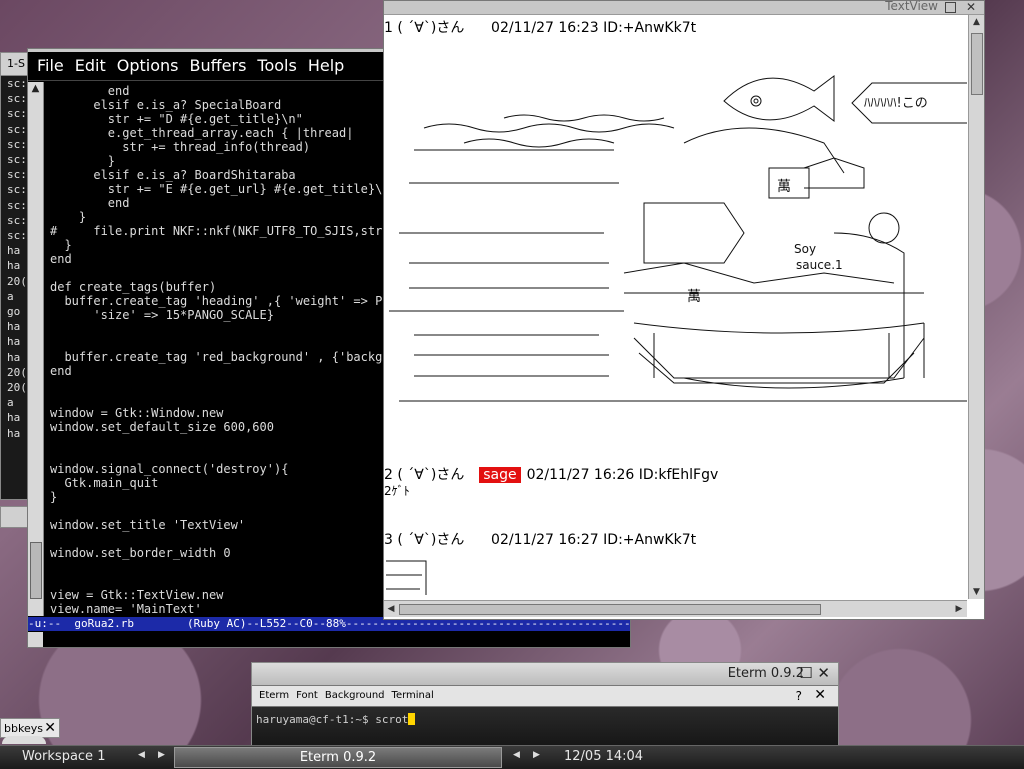  I want to click on textview-vscrollbar: ▲ ▼, so click(976, 307).